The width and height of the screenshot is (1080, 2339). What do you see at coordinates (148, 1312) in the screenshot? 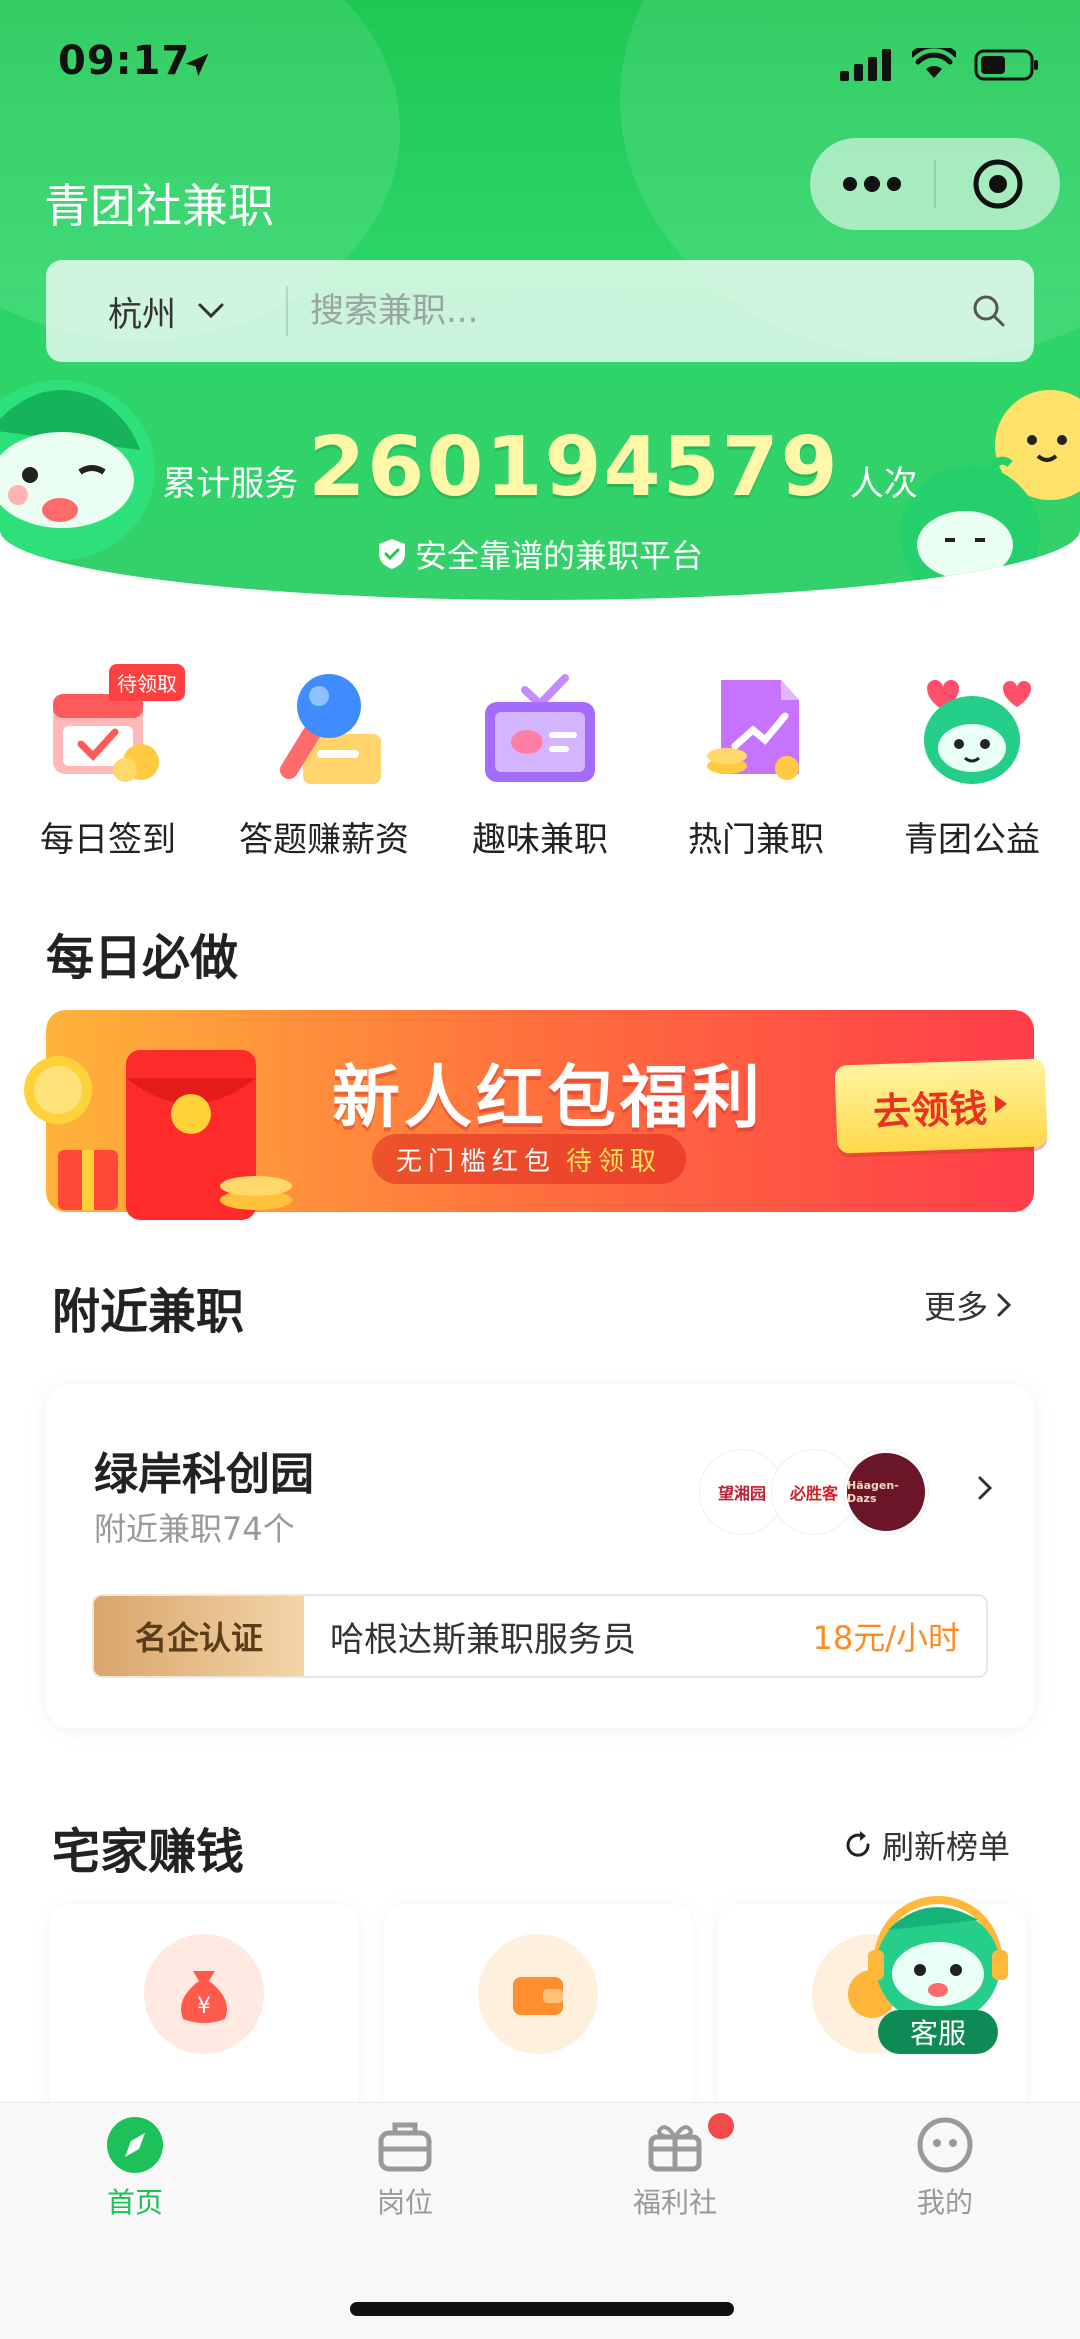
I see `nearby-section-title: 附近兼职` at bounding box center [148, 1312].